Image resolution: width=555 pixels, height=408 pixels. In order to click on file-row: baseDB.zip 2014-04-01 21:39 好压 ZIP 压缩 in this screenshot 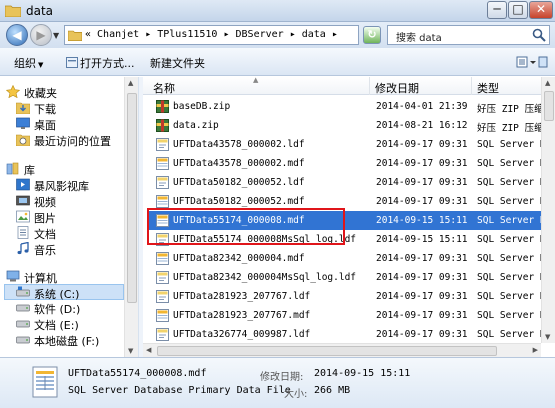, I will do `click(345, 106)`.